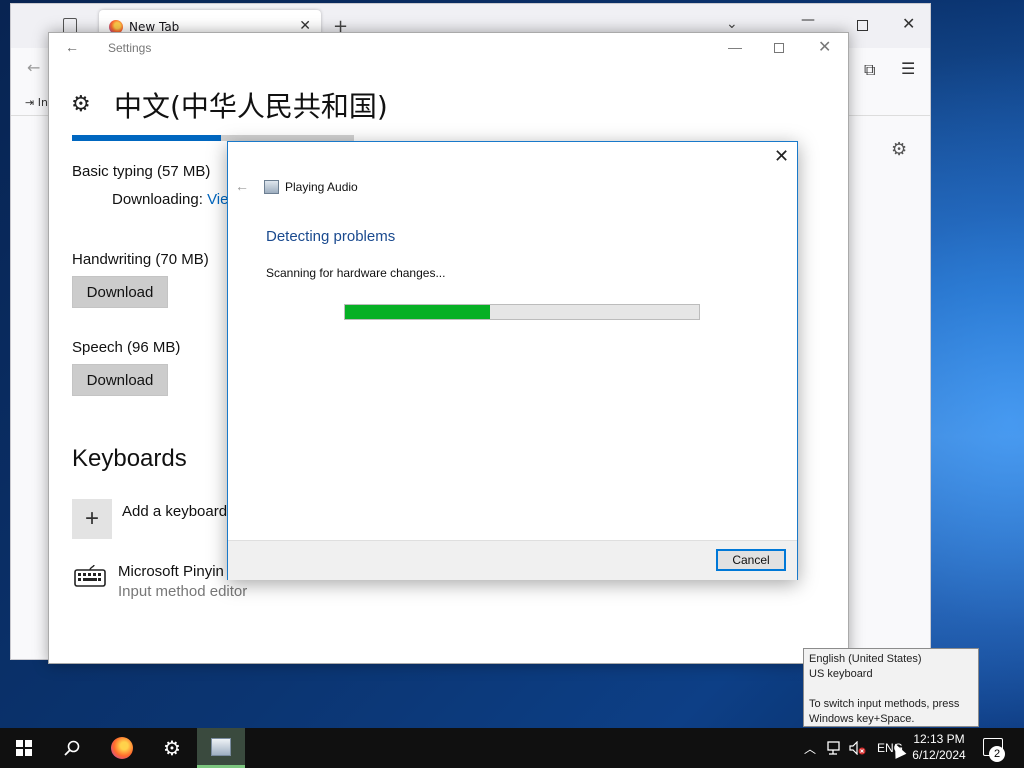 The height and width of the screenshot is (768, 1024). What do you see at coordinates (217, 199) in the screenshot?
I see `view-progress-link: Vie` at bounding box center [217, 199].